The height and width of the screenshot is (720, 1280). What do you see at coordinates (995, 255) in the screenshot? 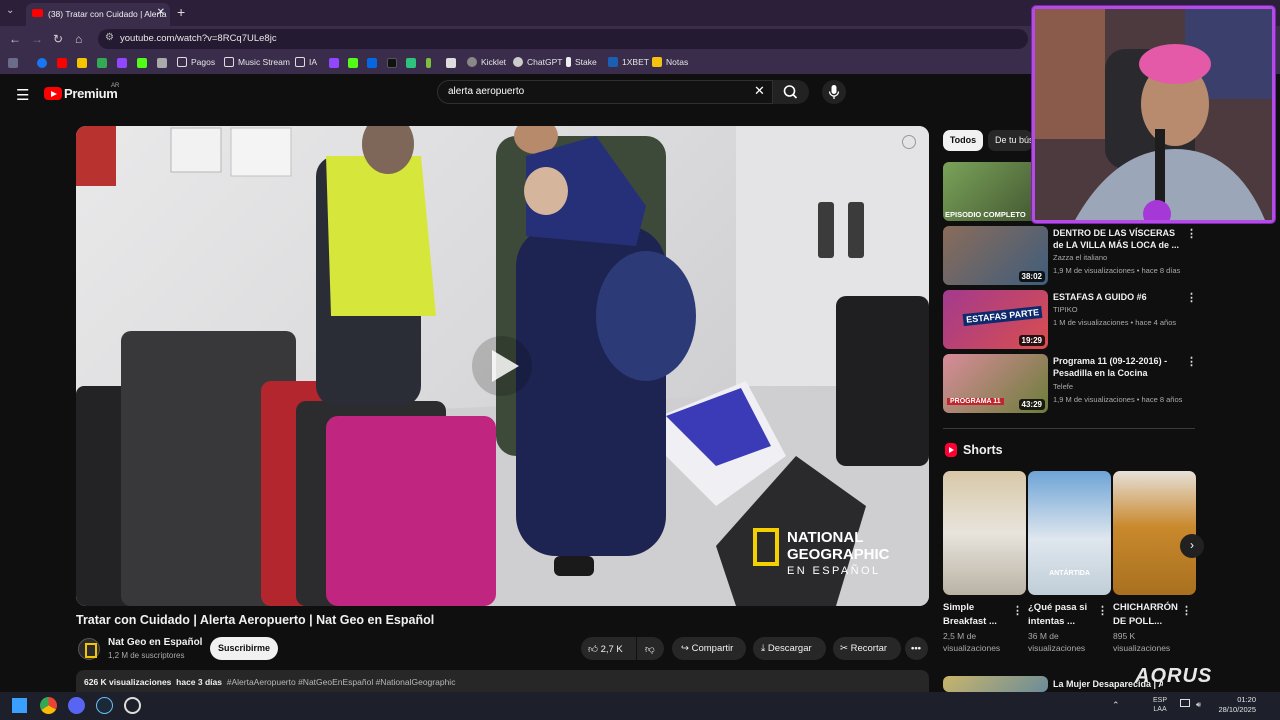
I see `related-thumbnail: 38:02` at bounding box center [995, 255].